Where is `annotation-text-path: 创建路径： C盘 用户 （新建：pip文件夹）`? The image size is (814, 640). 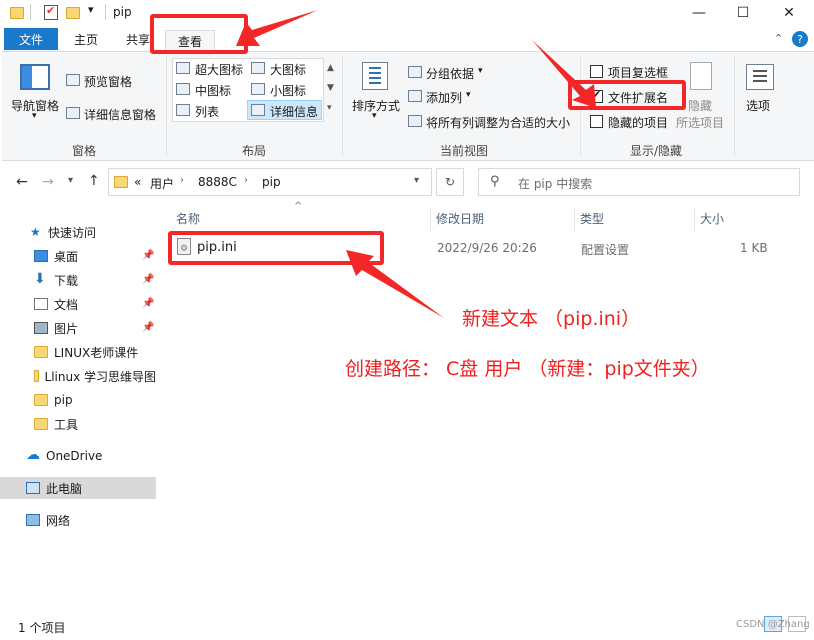
annotation-text-path: 创建路径： C盘 用户 （新建：pip文件夹） is located at coordinates (527, 369).